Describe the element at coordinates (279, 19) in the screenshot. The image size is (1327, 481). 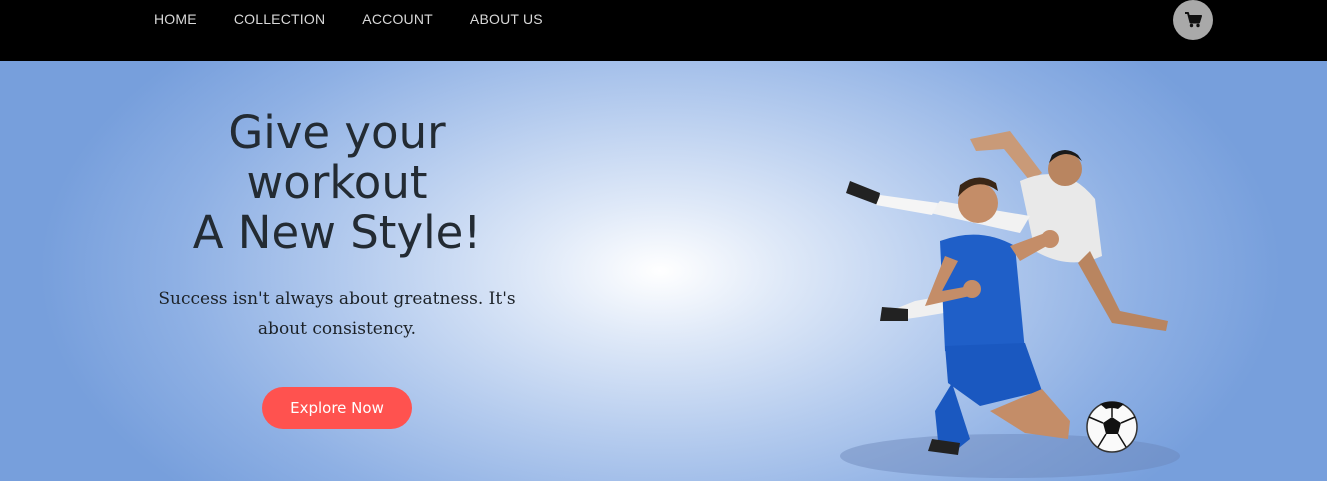
I see `nav-collection-link: COLLECTION` at that location.